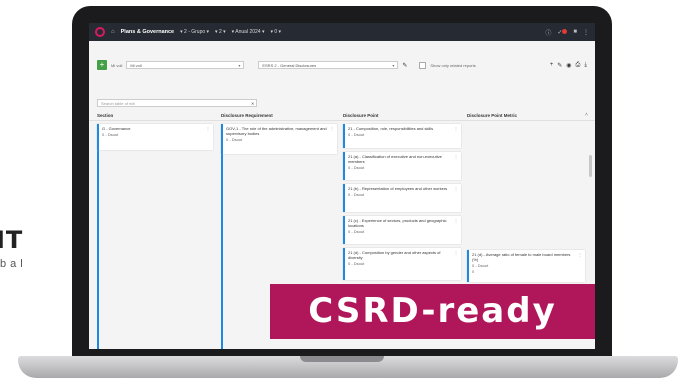 This screenshot has width=680, height=383. Describe the element at coordinates (473, 271) in the screenshot. I see `metric-extra: 0` at that location.